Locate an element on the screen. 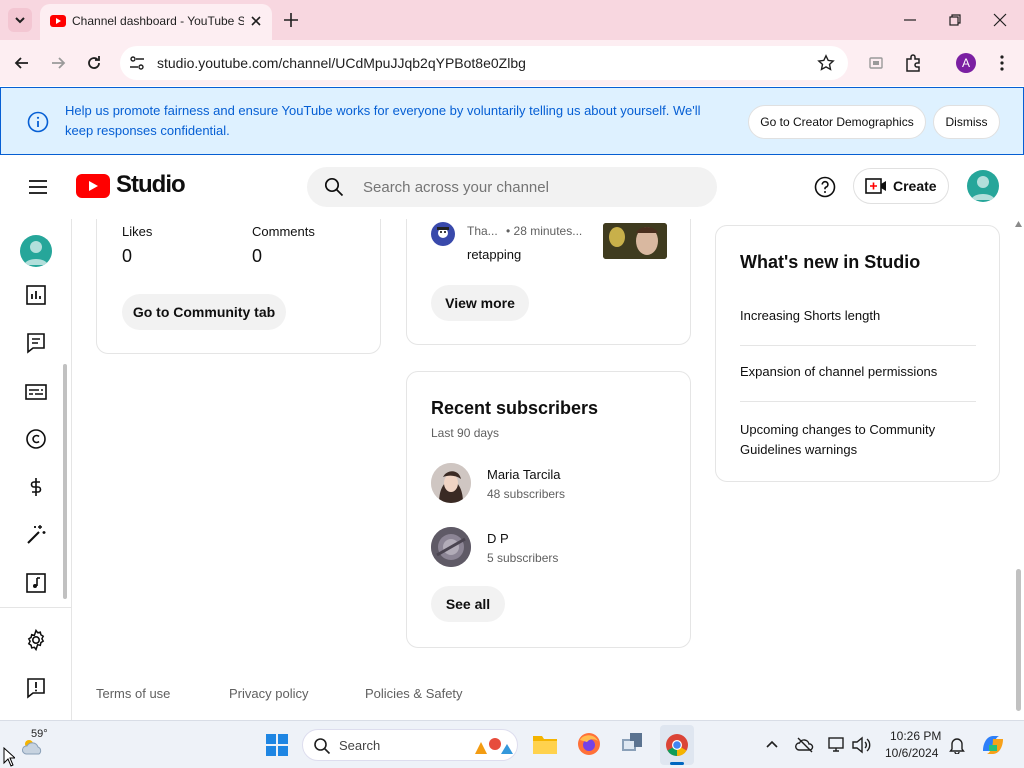 The height and width of the screenshot is (768, 1024). file-explorer-icon is located at coordinates (545, 744).